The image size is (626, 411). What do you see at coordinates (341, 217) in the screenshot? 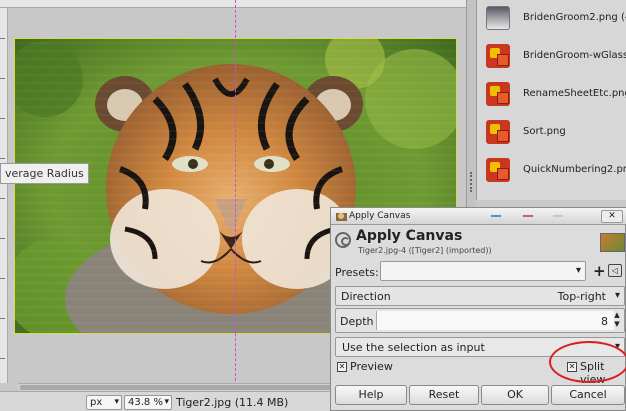
I see `gimp-app-icon` at bounding box center [341, 217].